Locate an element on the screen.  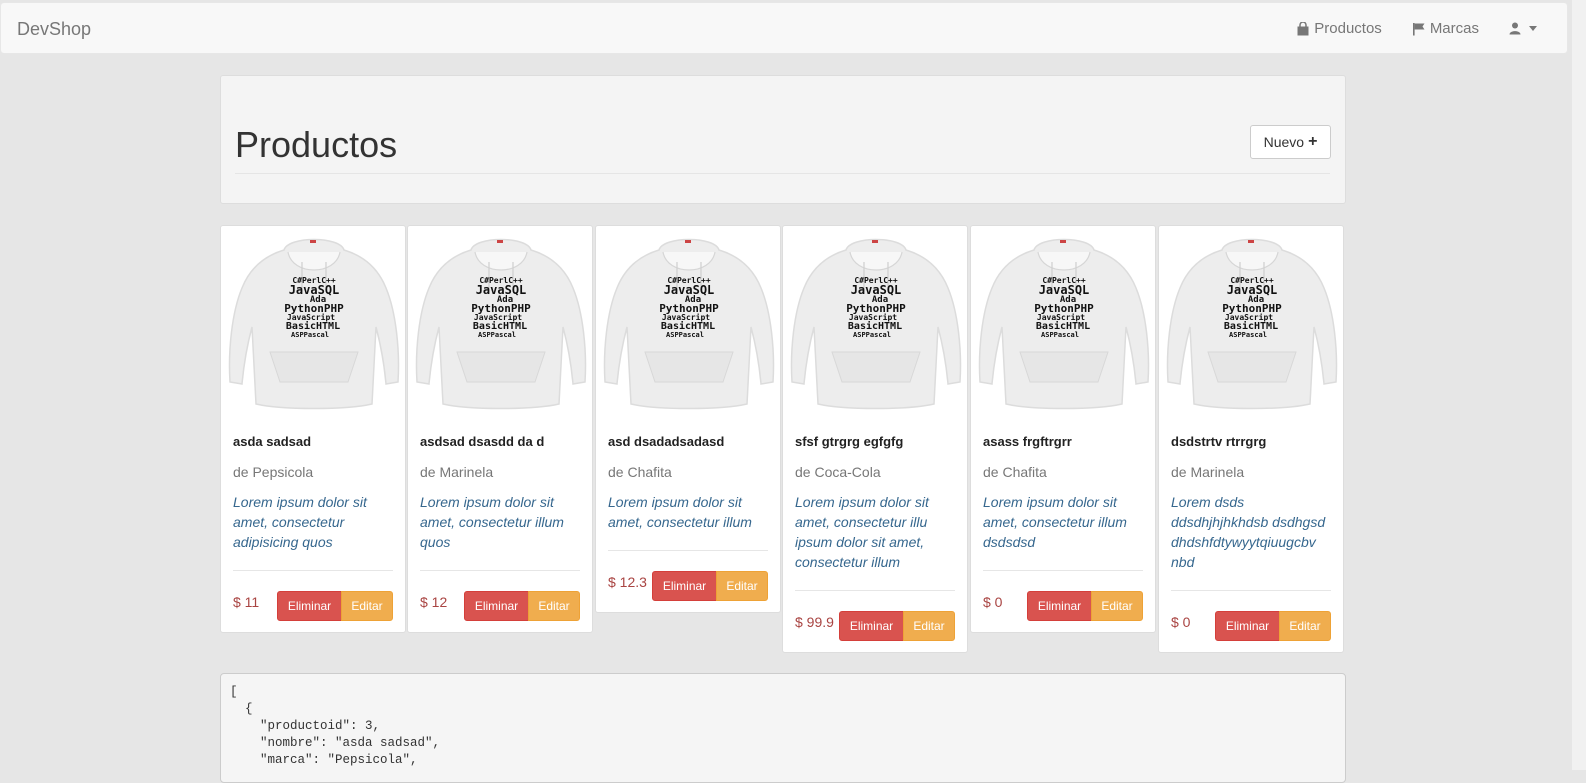
header-divider is located at coordinates (782, 173).